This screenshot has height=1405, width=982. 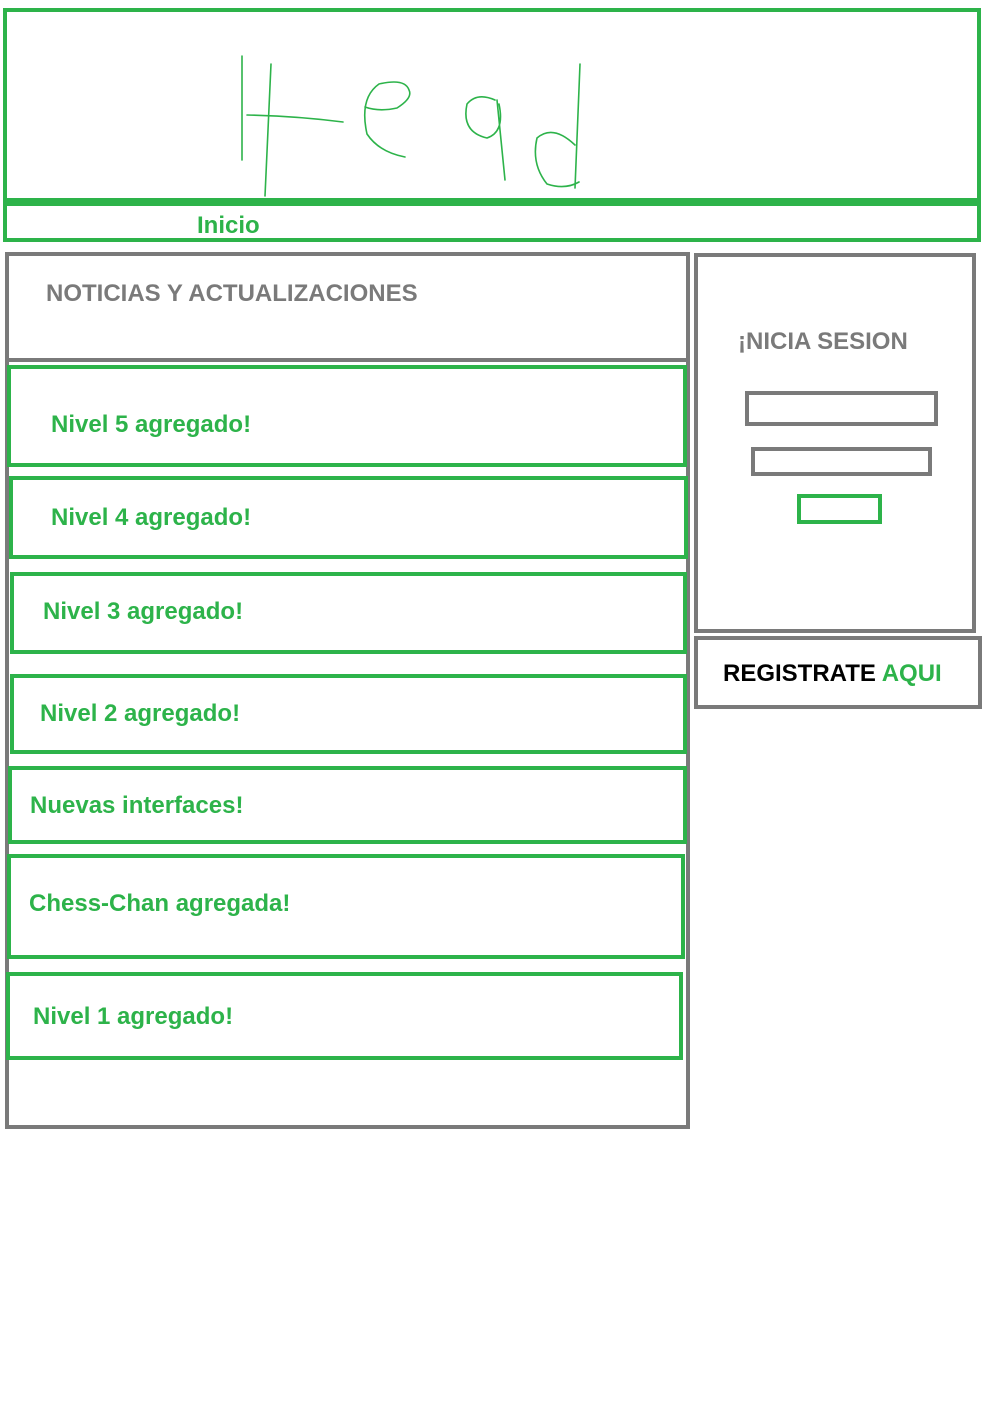 What do you see at coordinates (839, 509) in the screenshot?
I see `login-button` at bounding box center [839, 509].